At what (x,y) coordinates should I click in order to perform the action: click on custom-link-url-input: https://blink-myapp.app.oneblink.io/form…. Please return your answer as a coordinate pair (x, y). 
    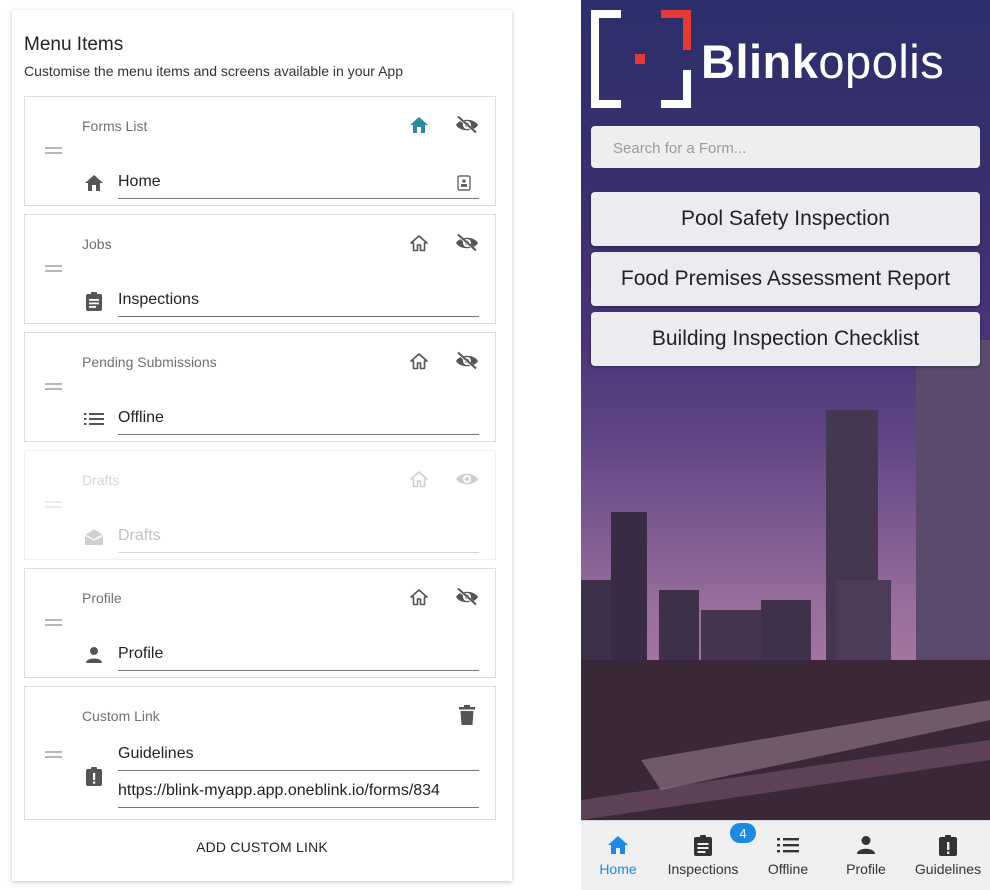
    Looking at the image, I should click on (298, 792).